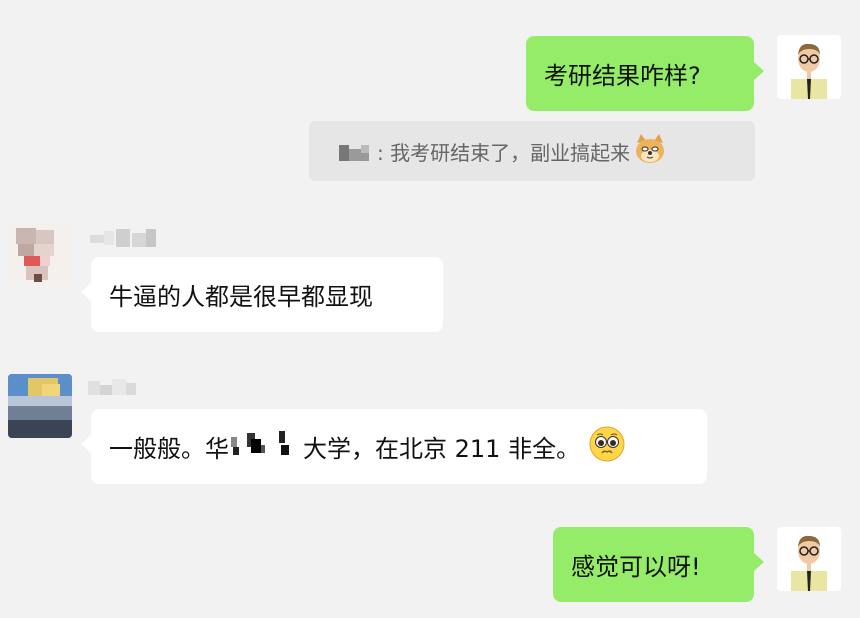 Image resolution: width=860 pixels, height=618 pixels. Describe the element at coordinates (442, 449) in the screenshot. I see `message-text-part-2: 大学，在北京 211 非全。` at that location.